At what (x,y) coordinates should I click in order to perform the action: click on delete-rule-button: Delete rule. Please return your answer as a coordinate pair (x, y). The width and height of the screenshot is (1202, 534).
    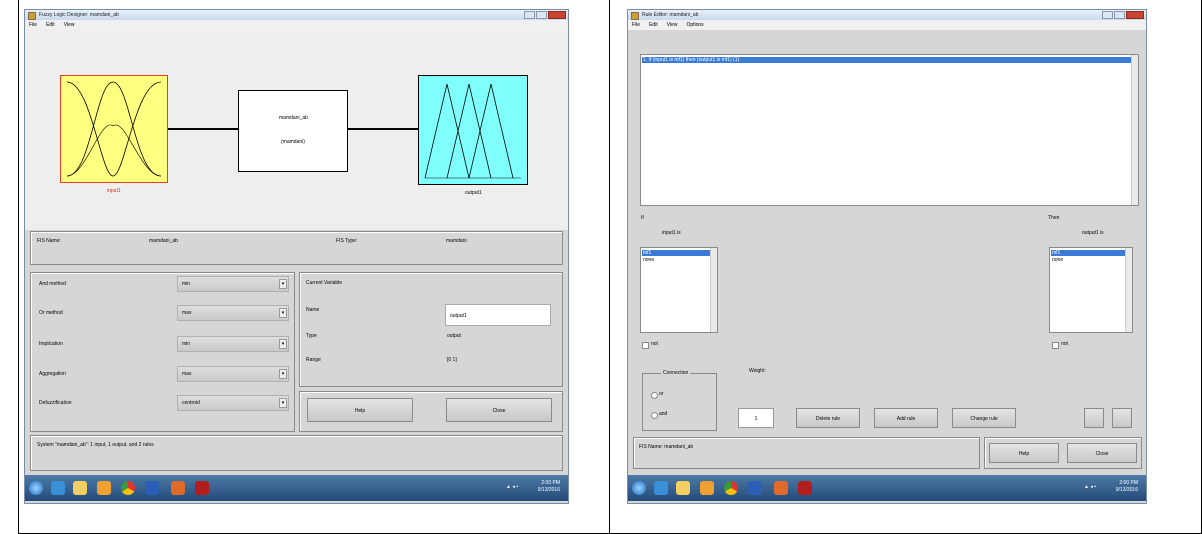
    Looking at the image, I should click on (828, 418).